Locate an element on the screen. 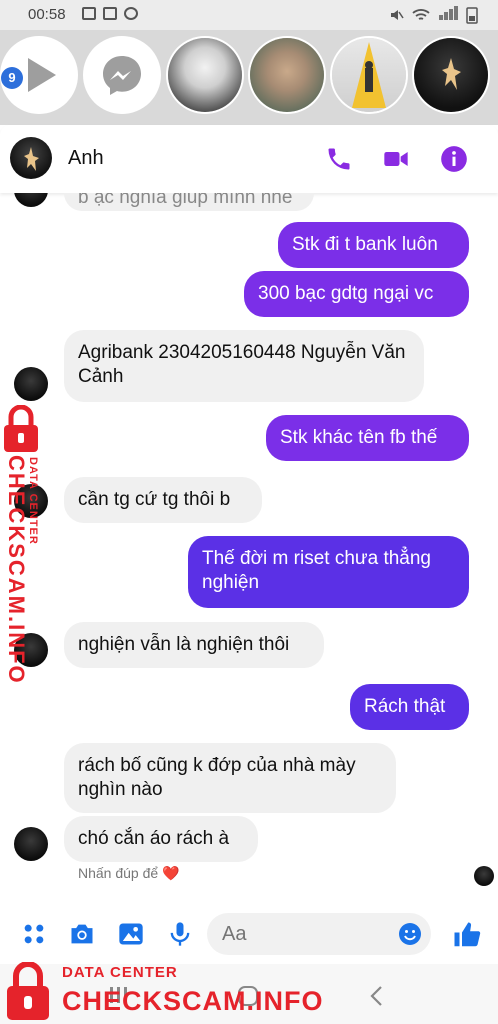 The image size is (498, 1024). unread-badge: 9 is located at coordinates (12, 78).